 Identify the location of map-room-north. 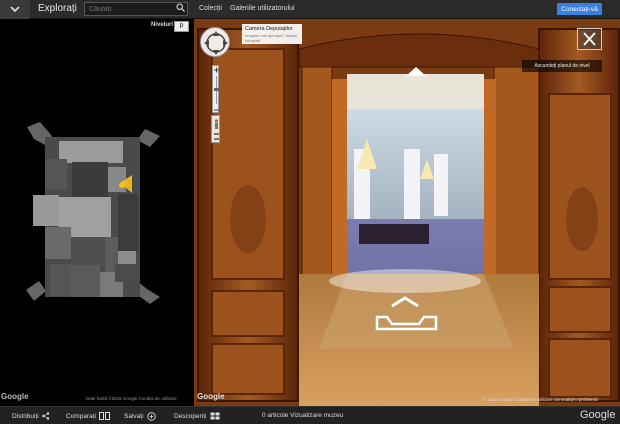
(91, 152).